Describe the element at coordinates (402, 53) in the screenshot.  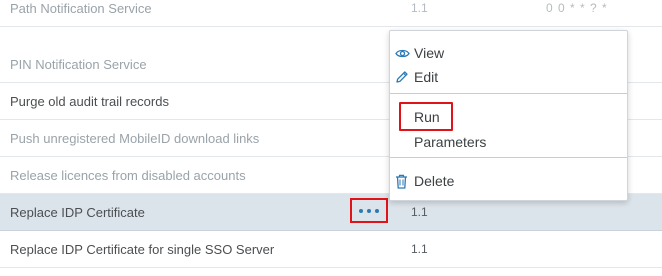
I see `eye-icon` at that location.